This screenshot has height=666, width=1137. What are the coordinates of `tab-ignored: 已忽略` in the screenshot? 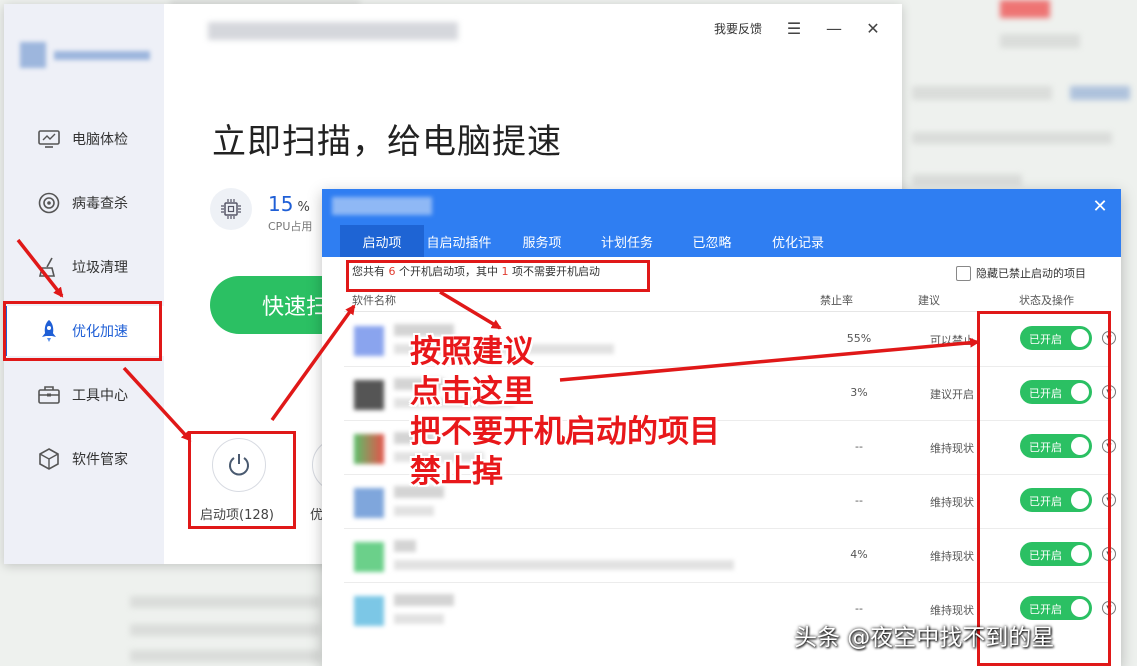 It's located at (712, 241).